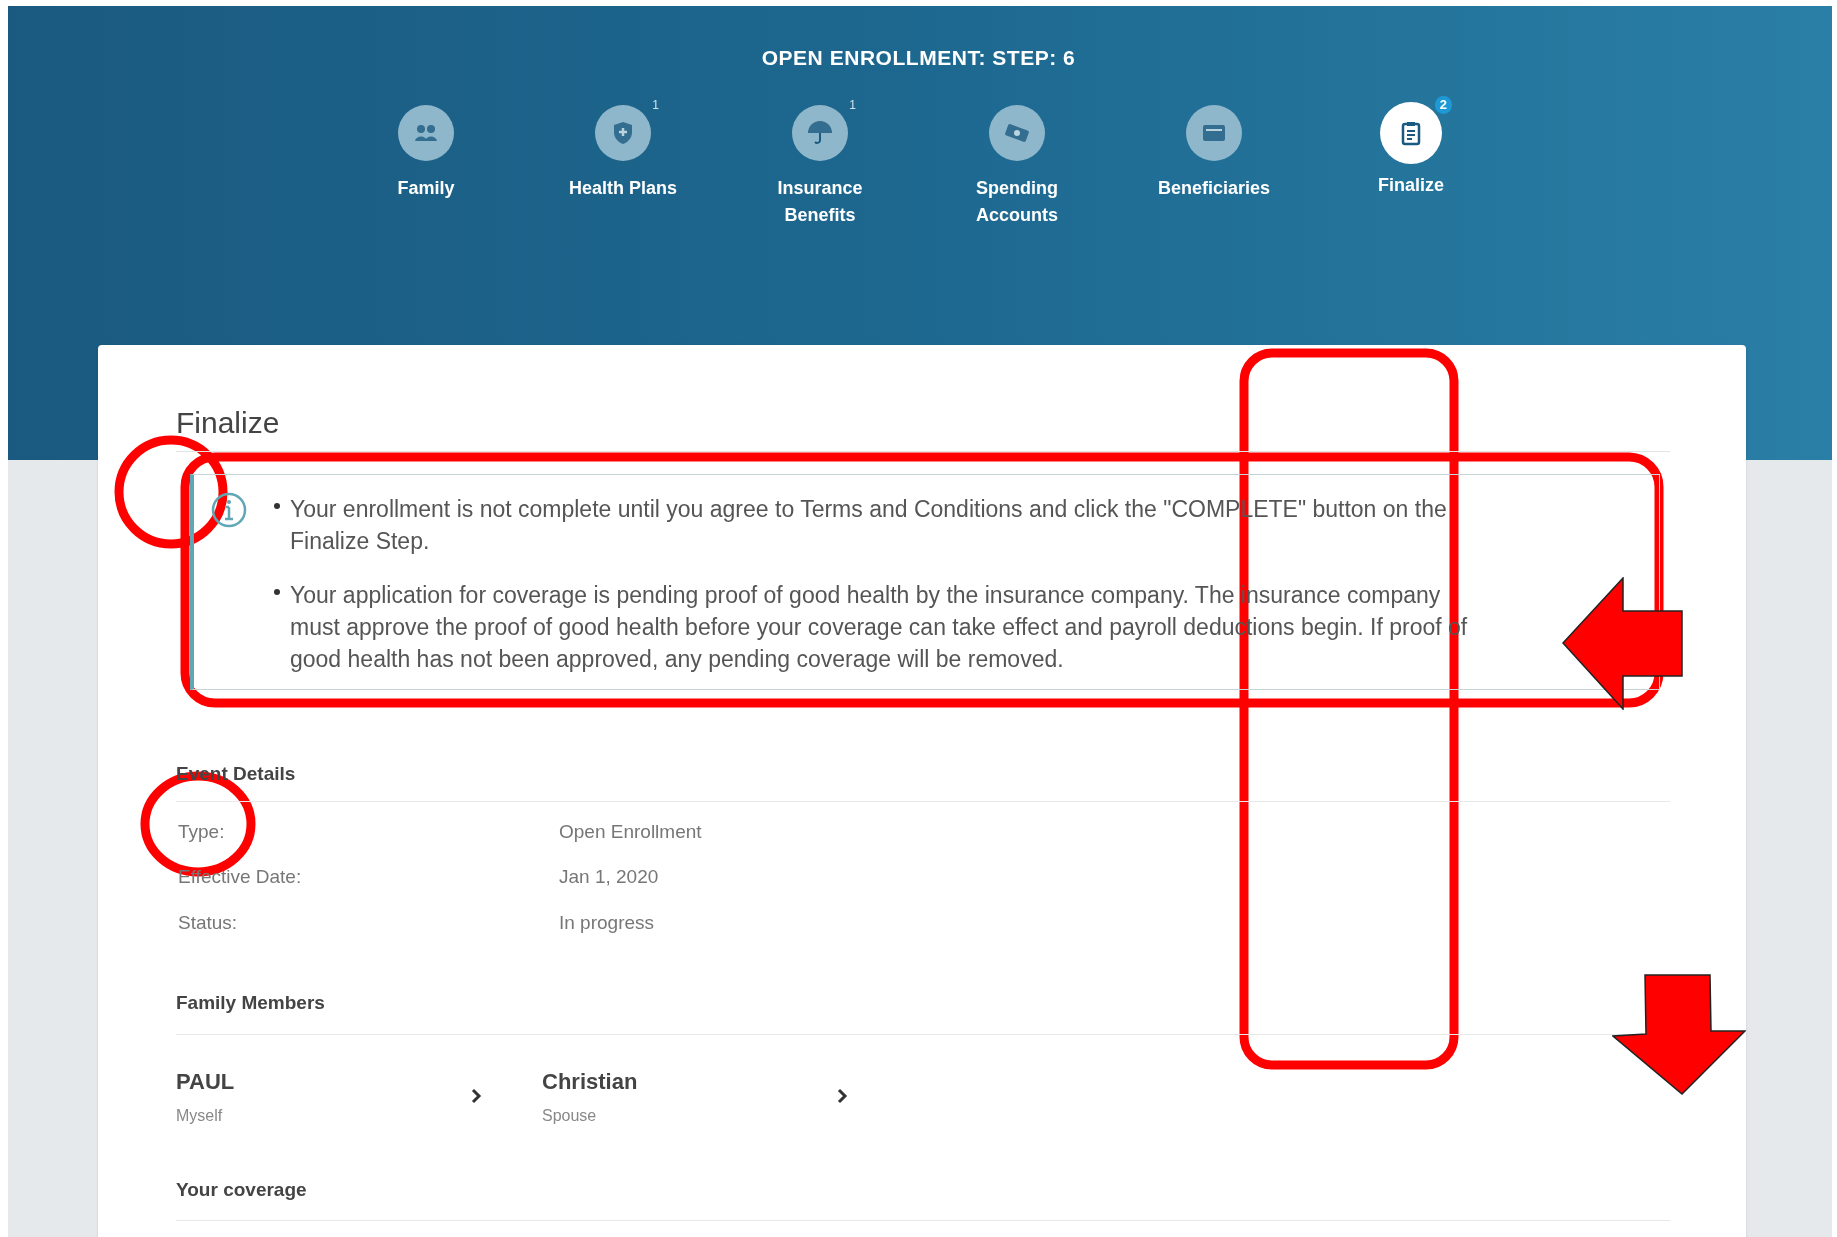 Image resolution: width=1837 pixels, height=1237 pixels. Describe the element at coordinates (240, 877) in the screenshot. I see `detail-label: Effective Date:` at that location.